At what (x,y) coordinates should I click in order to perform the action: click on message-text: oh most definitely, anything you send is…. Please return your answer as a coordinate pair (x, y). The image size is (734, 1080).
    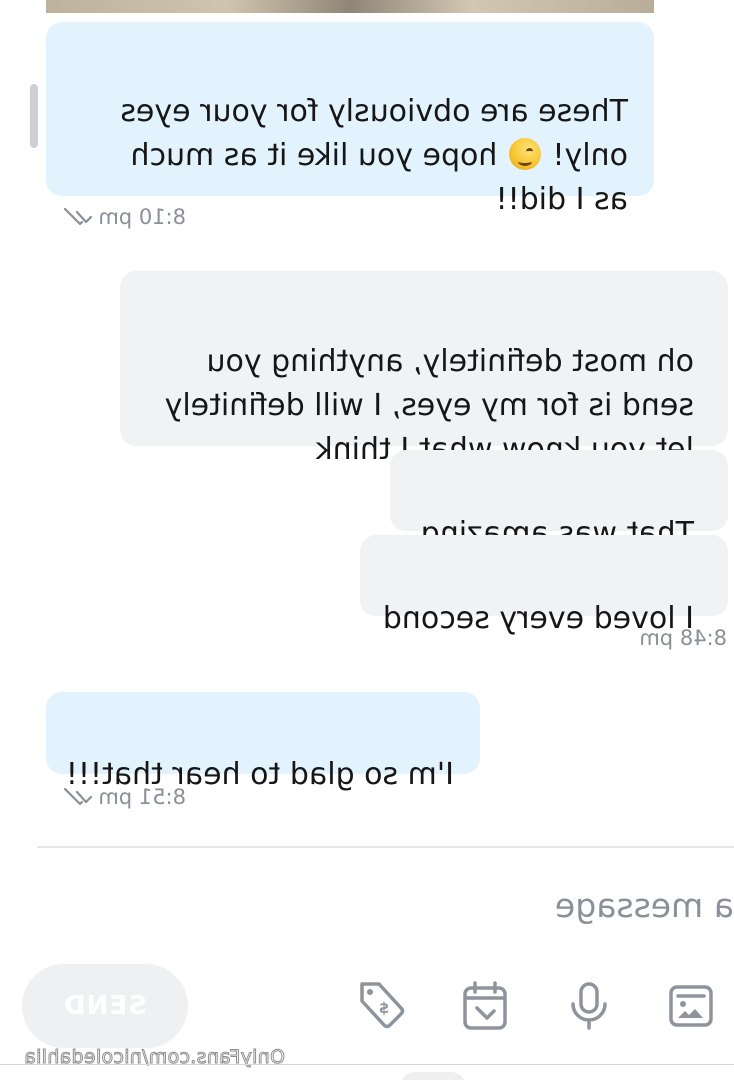
    Looking at the image, I should click on (429, 405).